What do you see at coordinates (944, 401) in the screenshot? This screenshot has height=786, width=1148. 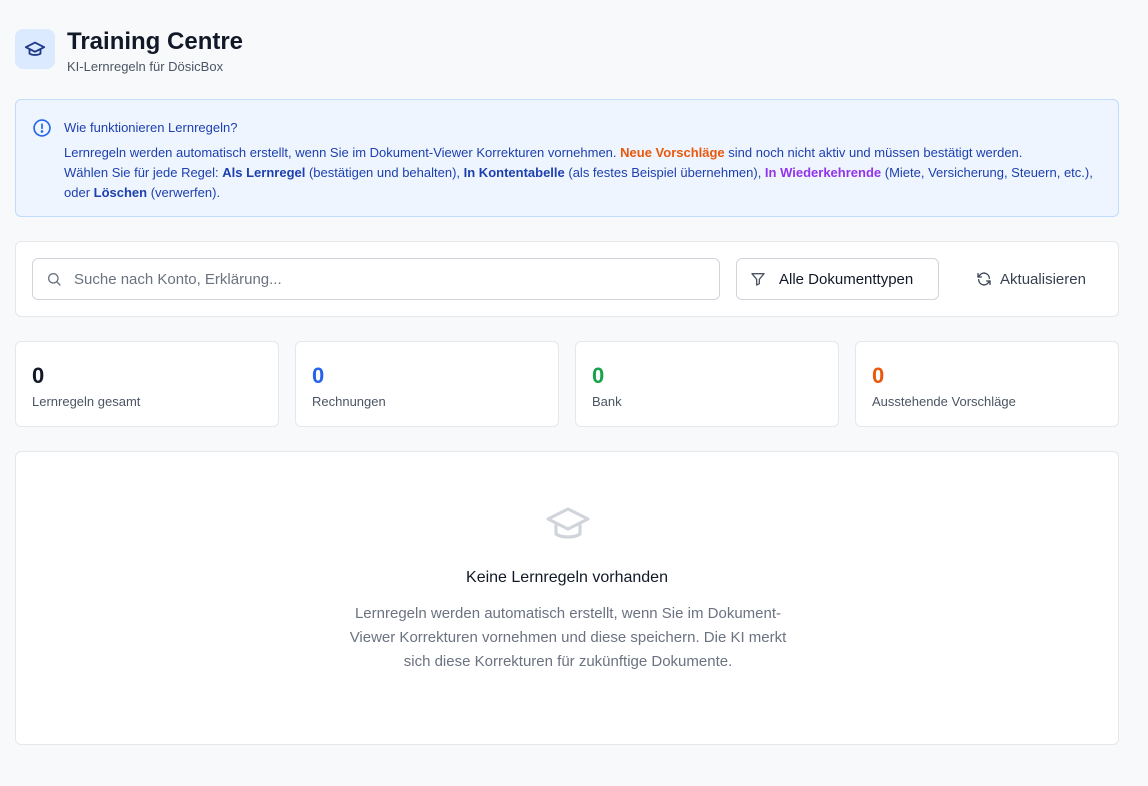 I see `stat-label-pending: Ausstehende Vorschläge` at bounding box center [944, 401].